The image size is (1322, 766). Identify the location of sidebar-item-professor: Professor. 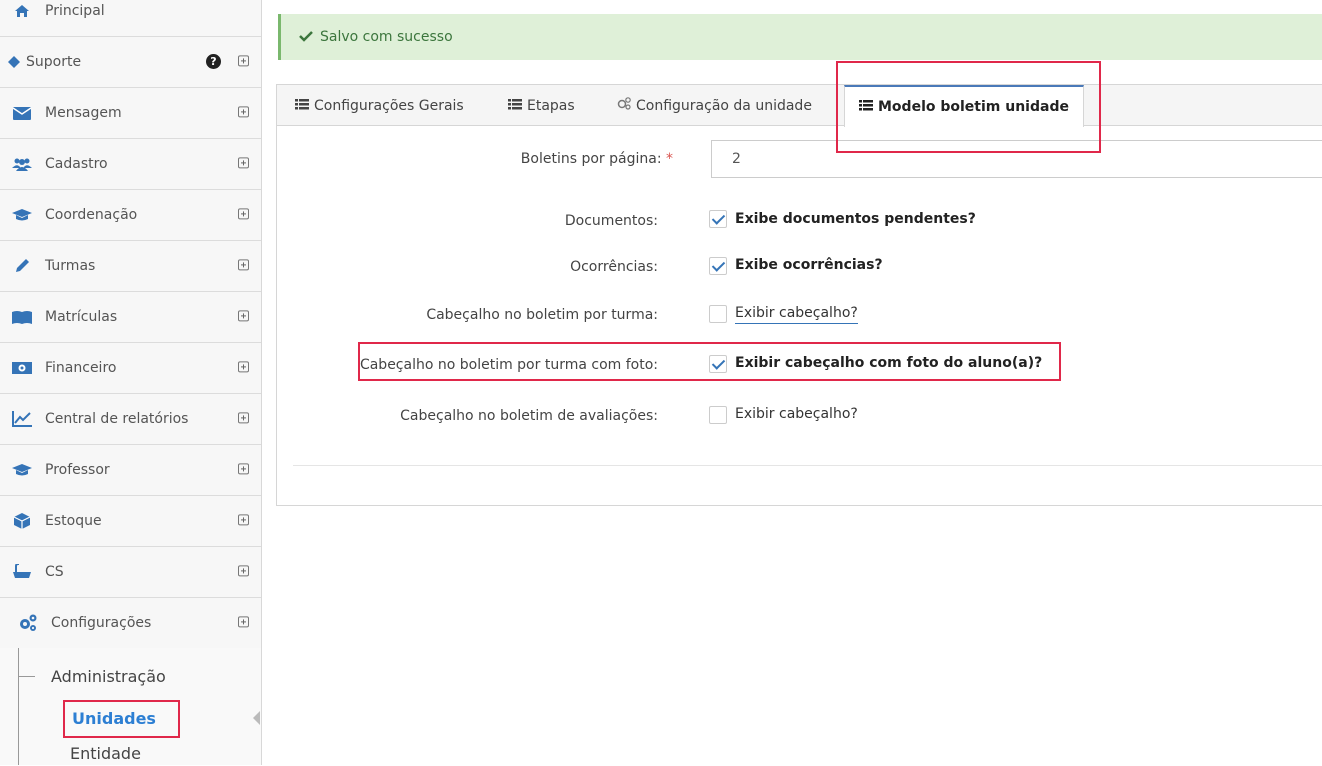
(130, 470).